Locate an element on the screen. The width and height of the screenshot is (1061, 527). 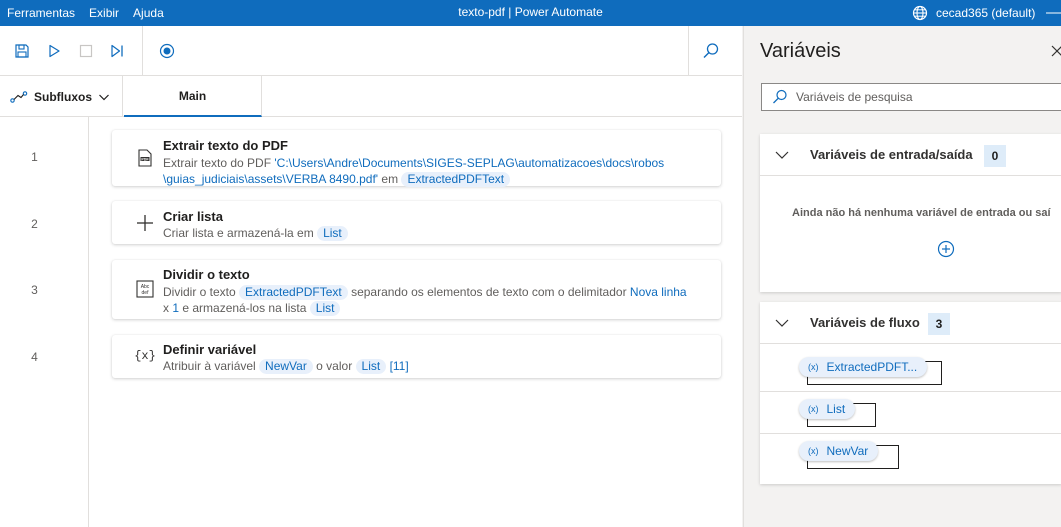
menu-bar: Ferramentas Exibir Ajuda is located at coordinates (85, 13).